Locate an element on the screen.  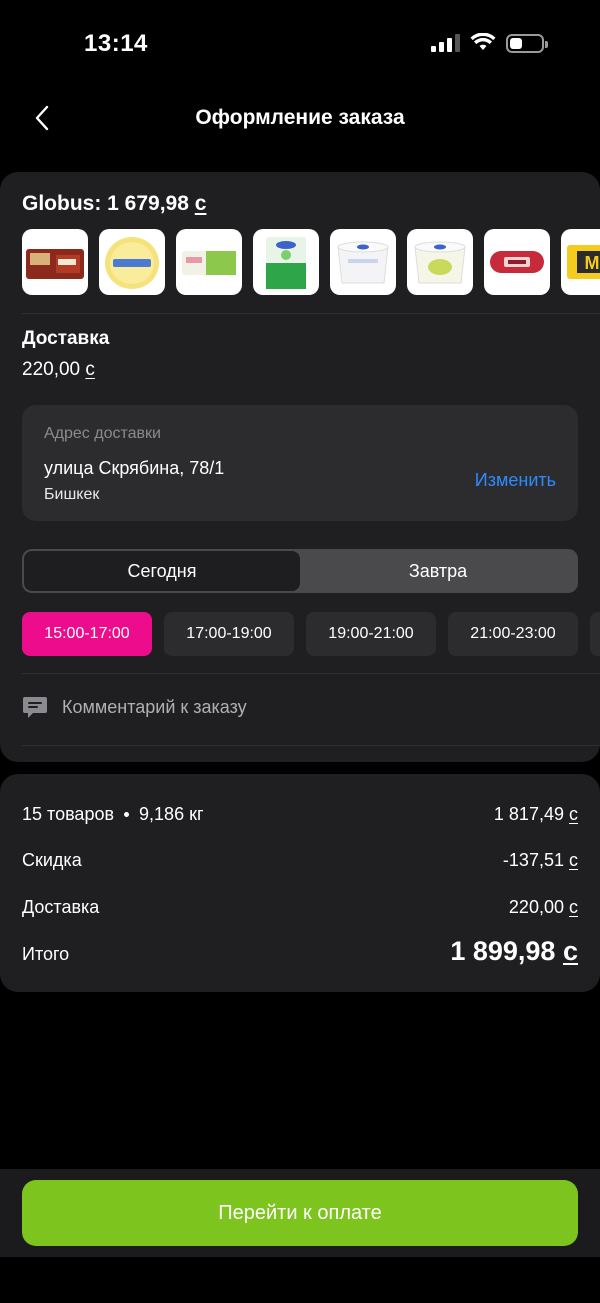
items-weight: 9,186 кг is located at coordinates (171, 814).